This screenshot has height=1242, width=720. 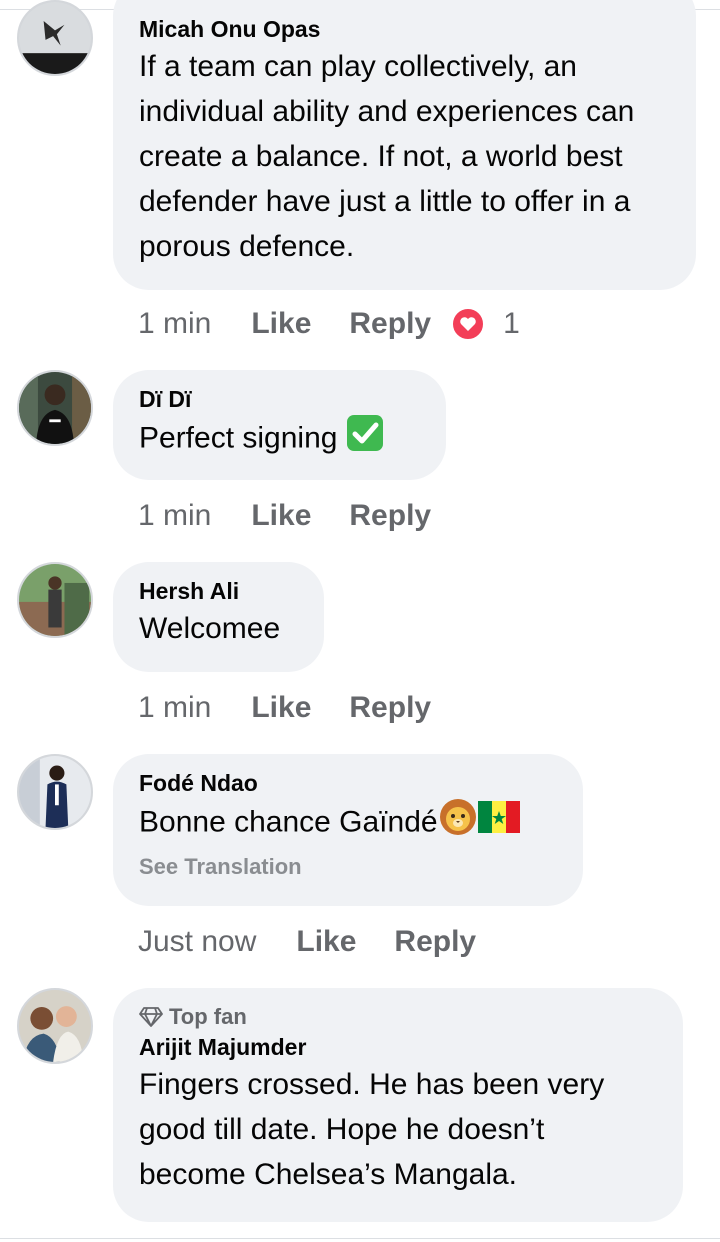 What do you see at coordinates (398, 1047) in the screenshot?
I see `comment-author: Arijit Majumder` at bounding box center [398, 1047].